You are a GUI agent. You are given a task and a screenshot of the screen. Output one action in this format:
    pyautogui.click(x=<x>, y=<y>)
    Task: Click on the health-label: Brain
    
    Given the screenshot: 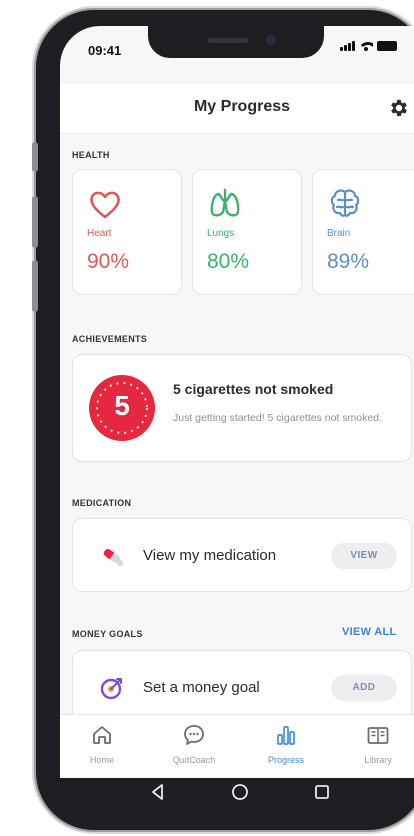 What is the action you would take?
    pyautogui.click(x=339, y=233)
    